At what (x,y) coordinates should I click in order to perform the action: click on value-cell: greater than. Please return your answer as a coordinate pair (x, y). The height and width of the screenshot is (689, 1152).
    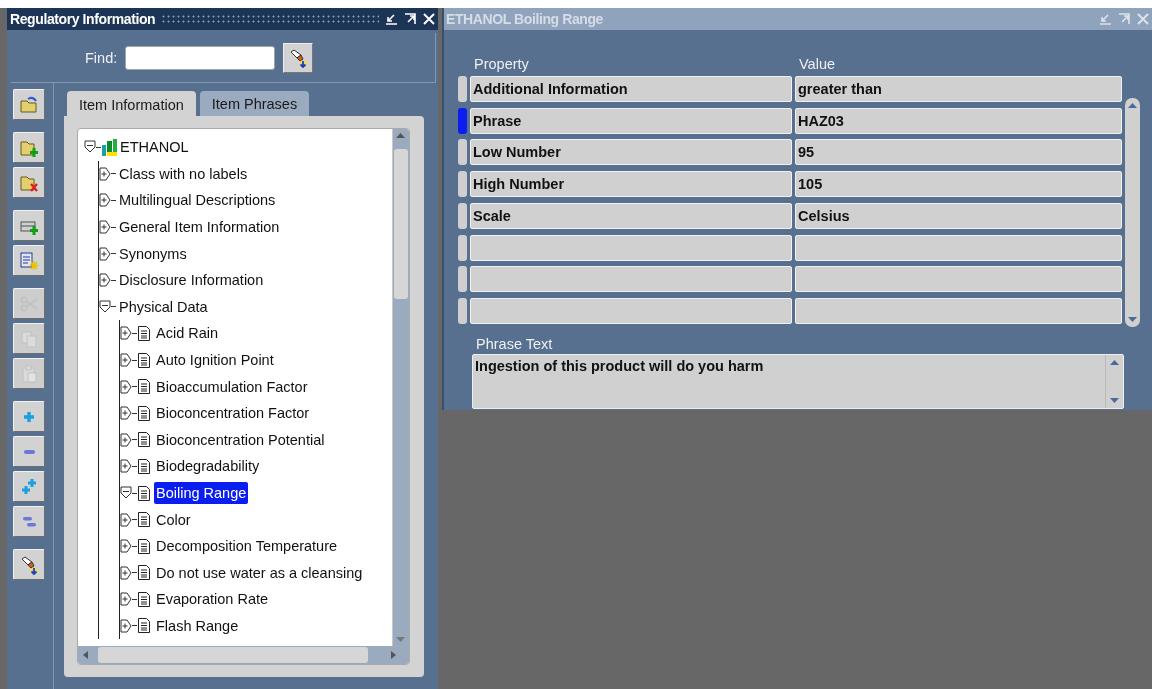
    Looking at the image, I should click on (958, 88).